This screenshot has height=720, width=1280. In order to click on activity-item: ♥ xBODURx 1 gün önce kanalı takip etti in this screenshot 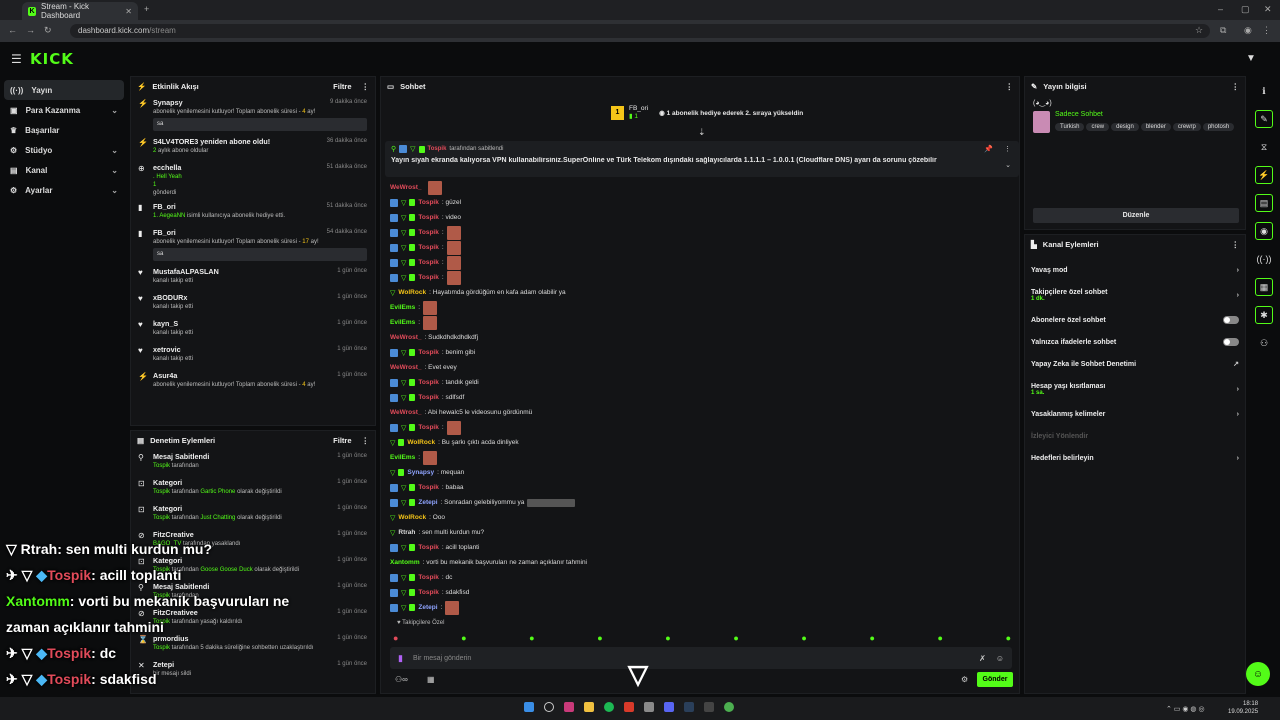, I will do `click(253, 303)`.